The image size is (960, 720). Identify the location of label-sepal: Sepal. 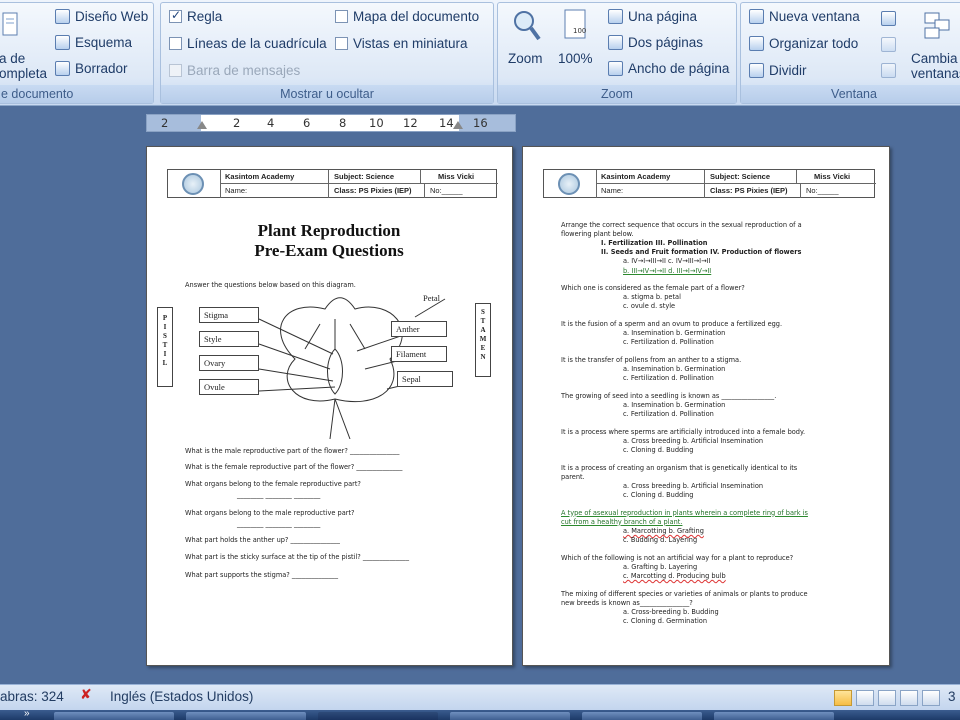
(425, 379).